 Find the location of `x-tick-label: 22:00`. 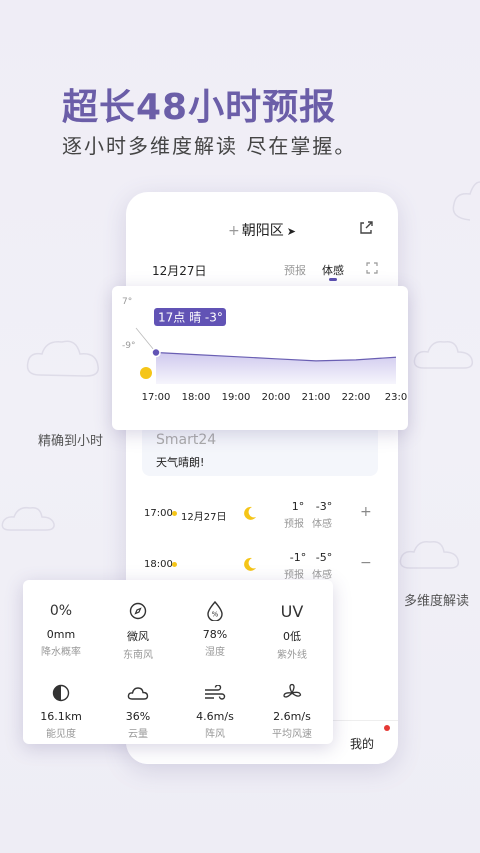

x-tick-label: 22:00 is located at coordinates (356, 397).